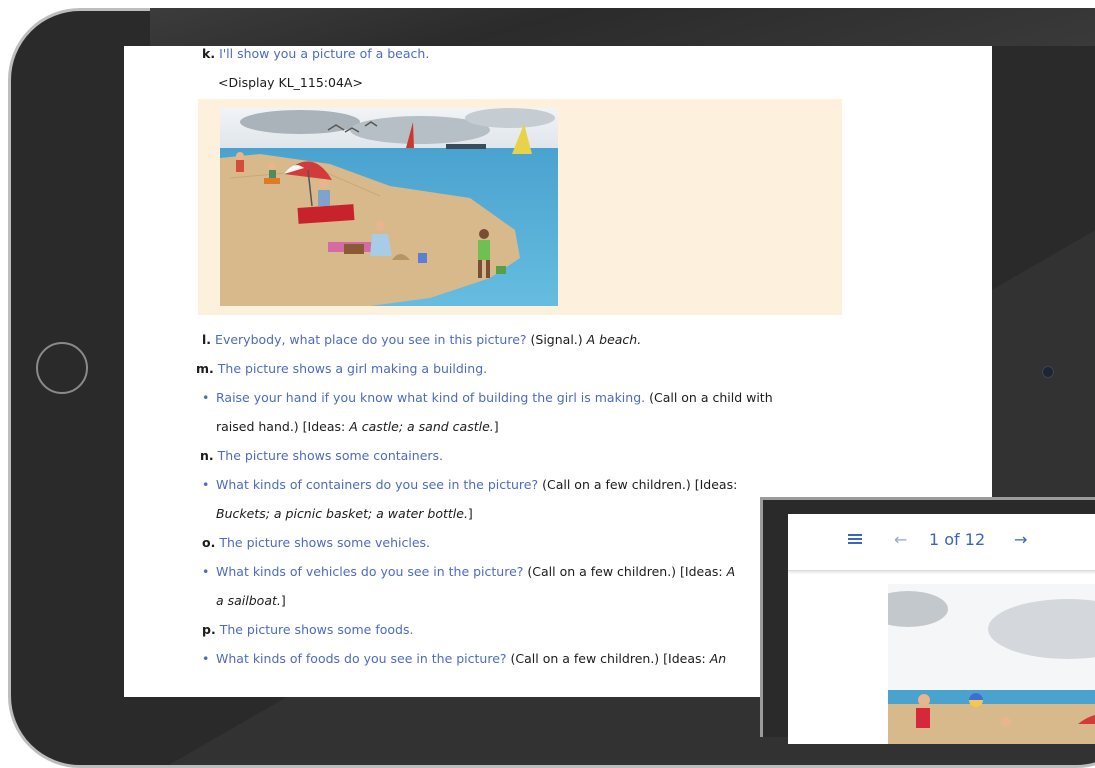 This screenshot has height=768, width=1095. I want to click on step-k: k. I'll show you a picture of a beach., so click(315, 54).